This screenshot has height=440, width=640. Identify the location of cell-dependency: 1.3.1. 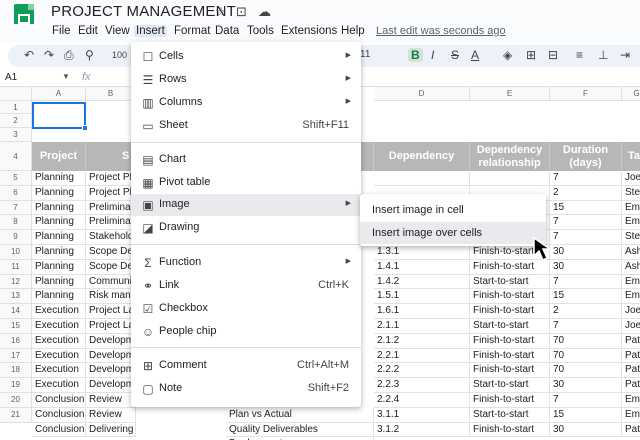
(422, 252).